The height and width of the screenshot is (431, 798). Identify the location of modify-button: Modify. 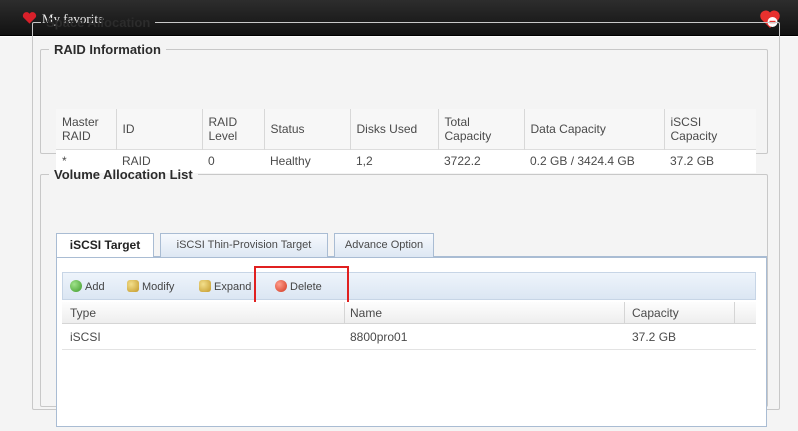
(150, 287).